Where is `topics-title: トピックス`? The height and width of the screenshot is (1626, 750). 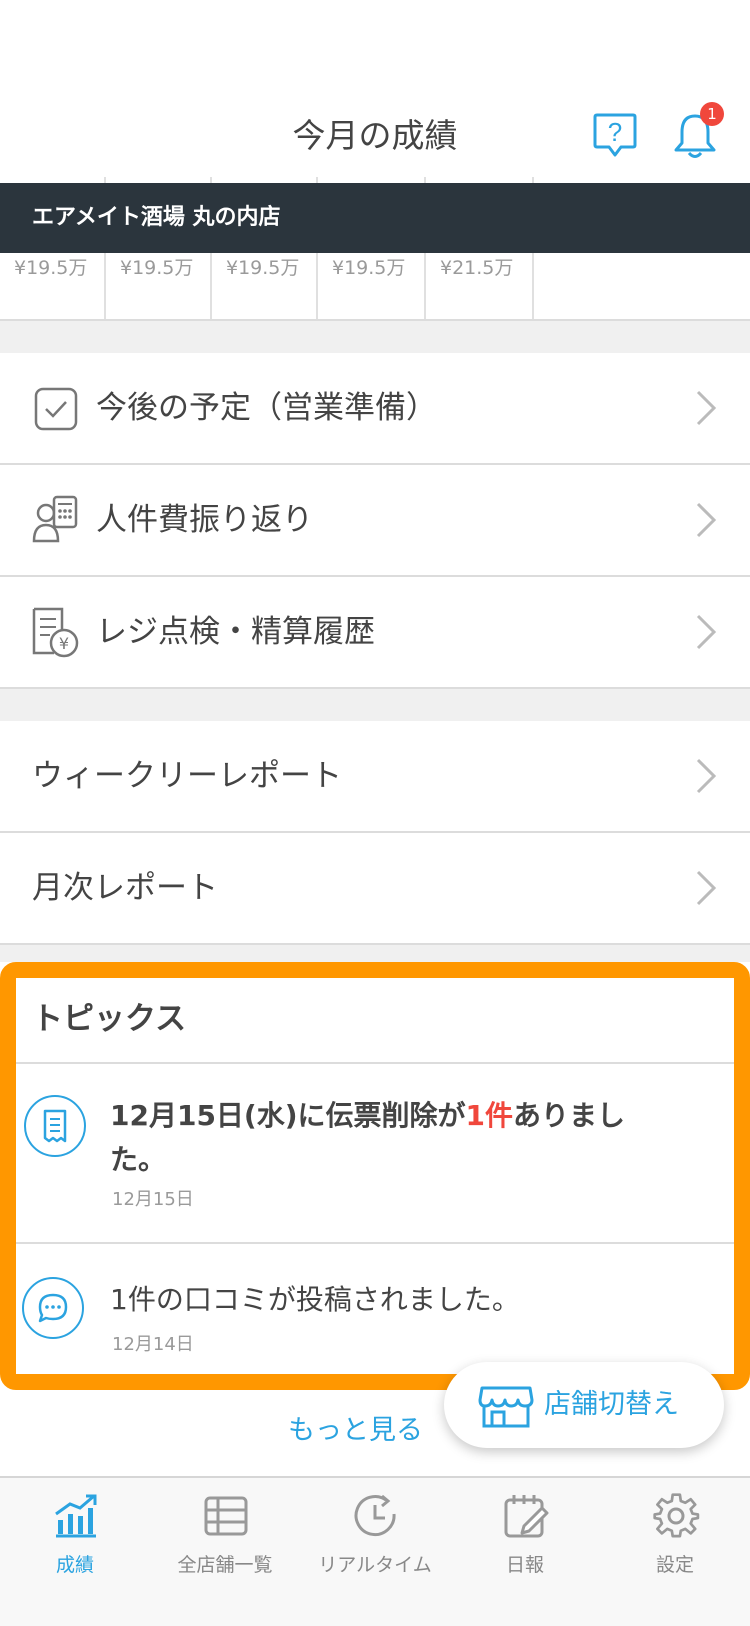
topics-title: トピックス is located at coordinates (109, 1019).